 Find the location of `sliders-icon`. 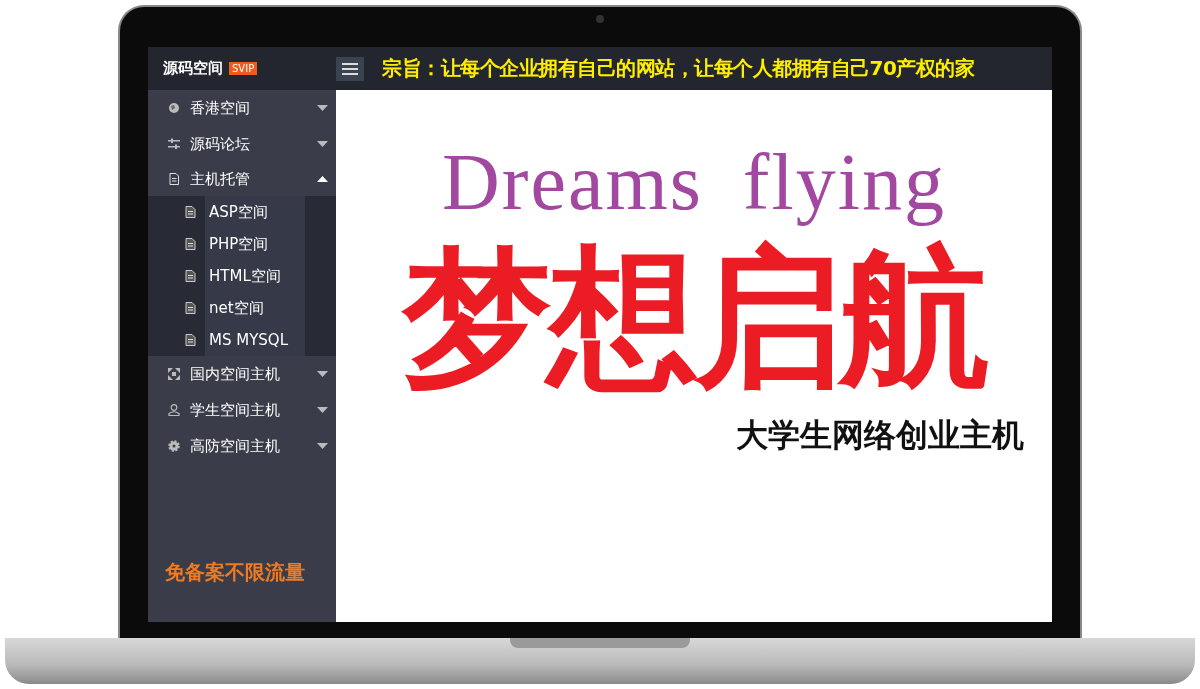

sliders-icon is located at coordinates (174, 144).